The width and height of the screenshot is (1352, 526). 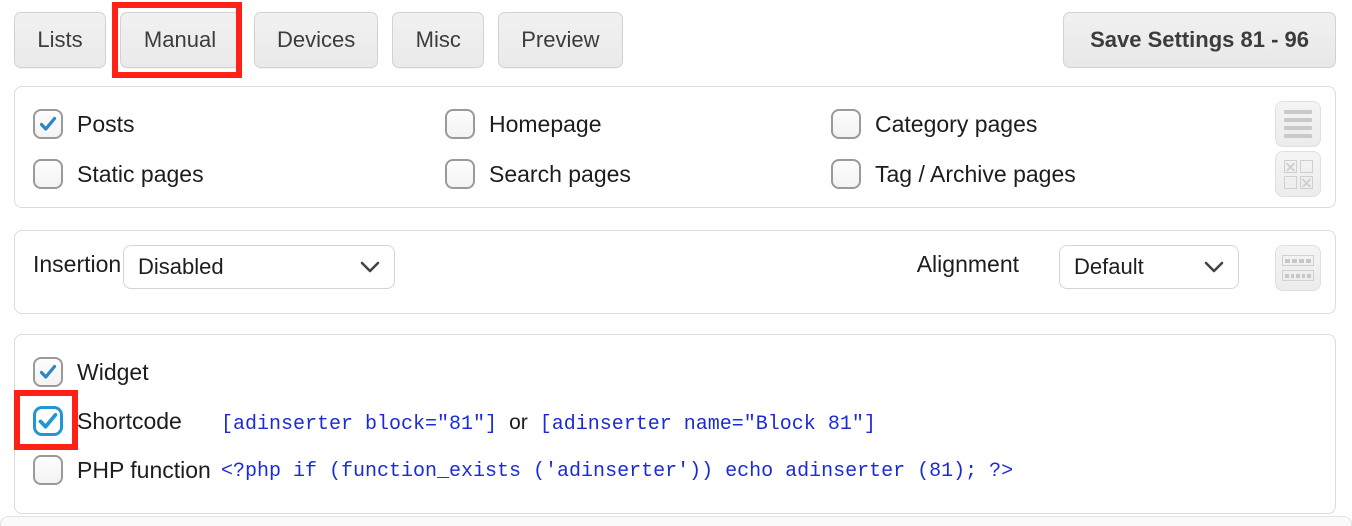 I want to click on checkbox-row-tag-archive-pages: Tag / Archive pages, so click(x=953, y=174).